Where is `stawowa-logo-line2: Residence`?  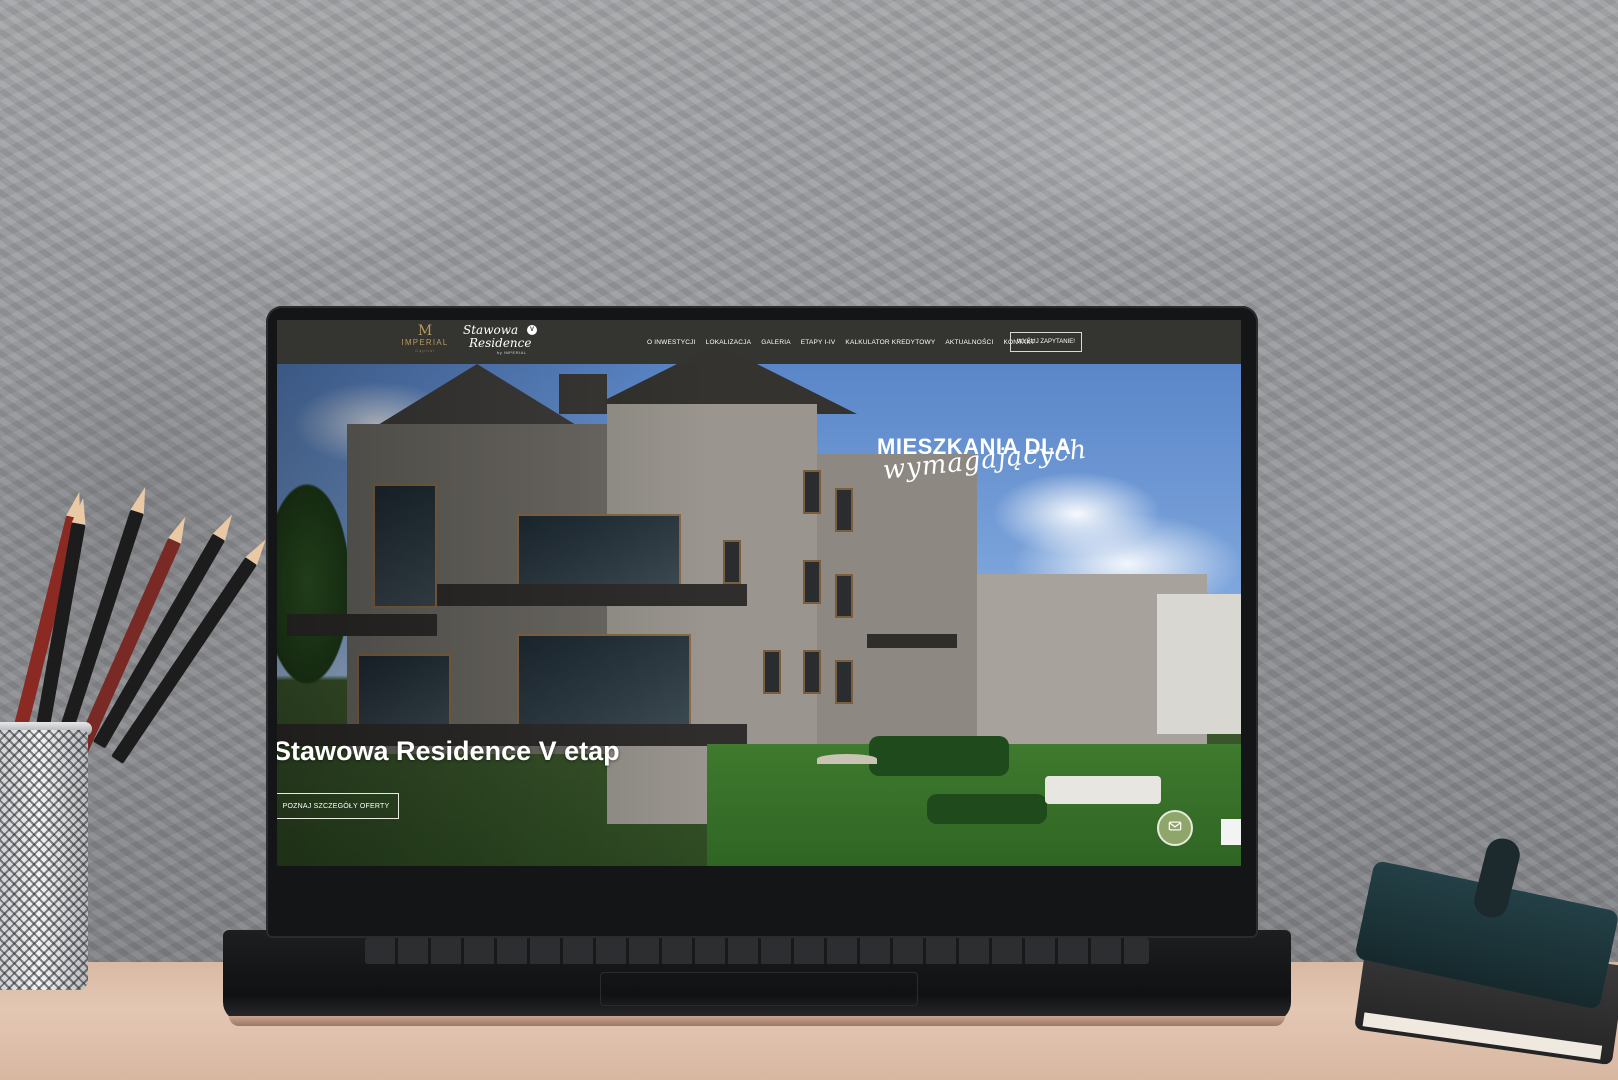
stawowa-logo-line2: Residence is located at coordinates (500, 343).